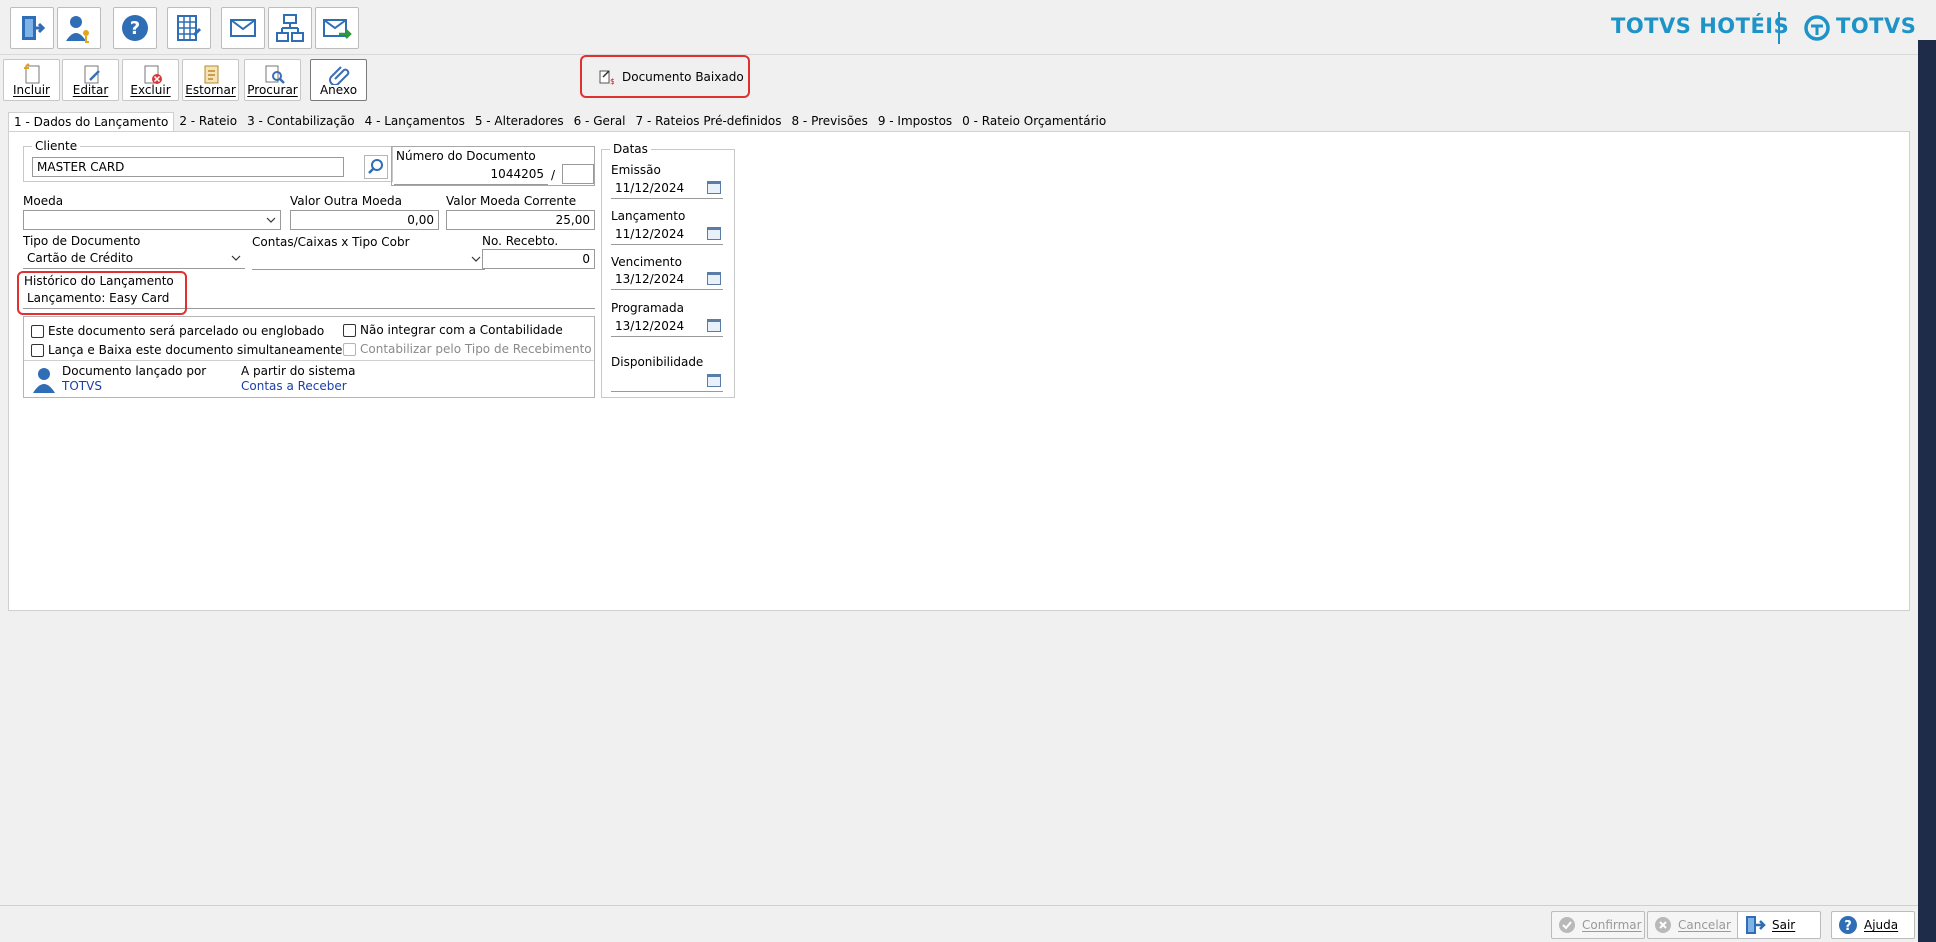 The height and width of the screenshot is (942, 1936). What do you see at coordinates (829, 122) in the screenshot?
I see `tab-previsoes: 8 - Previsões` at bounding box center [829, 122].